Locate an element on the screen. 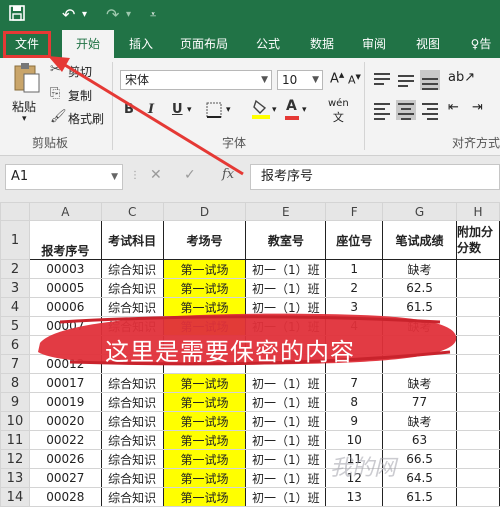 The image size is (500, 507). font-color-icon: A is located at coordinates (292, 109).